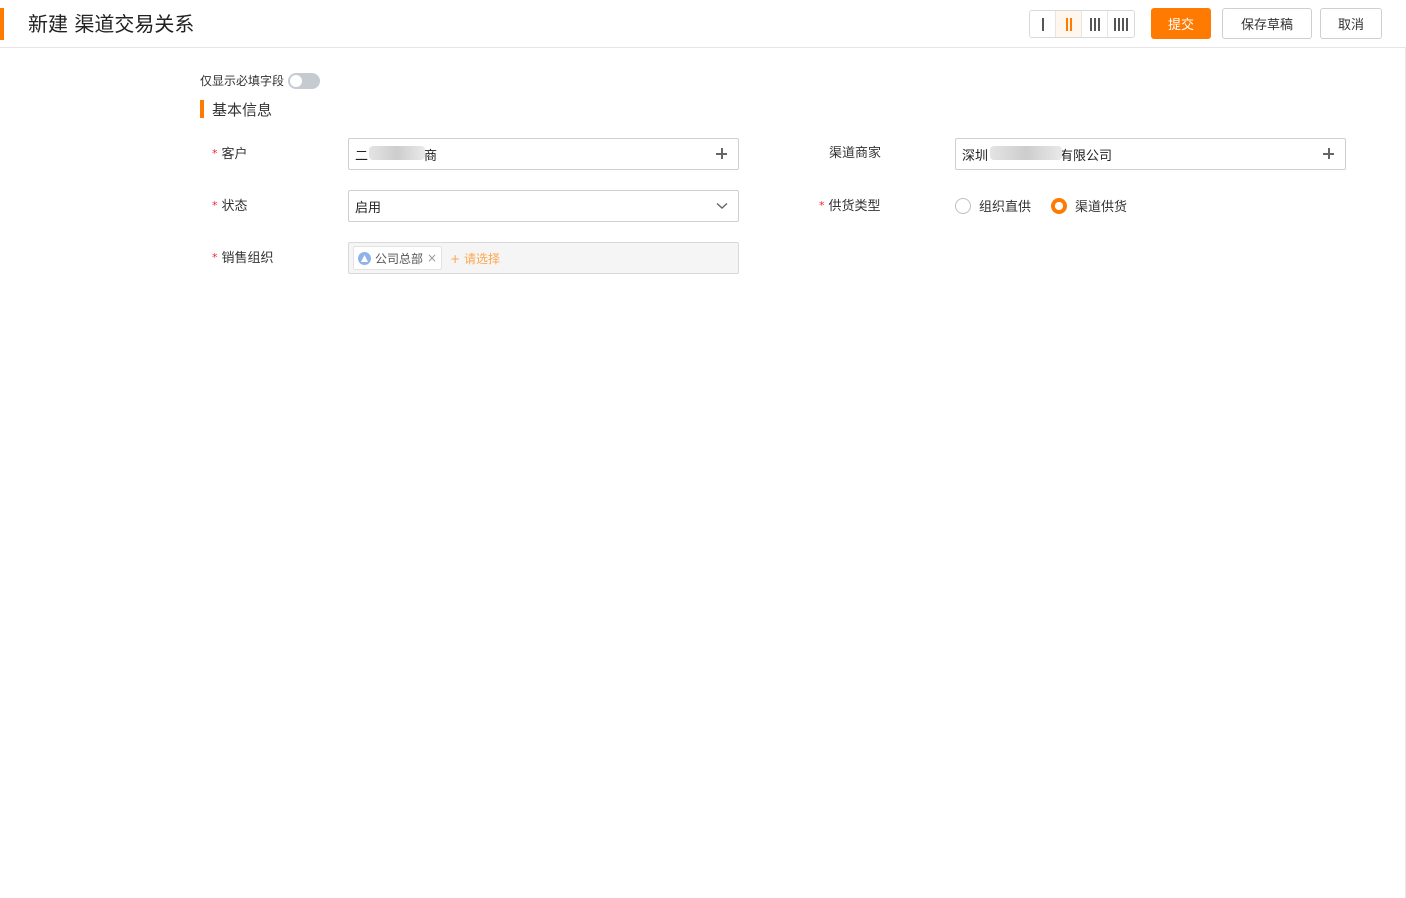 Image resolution: width=1406 pixels, height=898 pixels. Describe the element at coordinates (703, 24) in the screenshot. I see `page-header: 新建 渠道交易关系 提交 保存草稿 取消` at that location.